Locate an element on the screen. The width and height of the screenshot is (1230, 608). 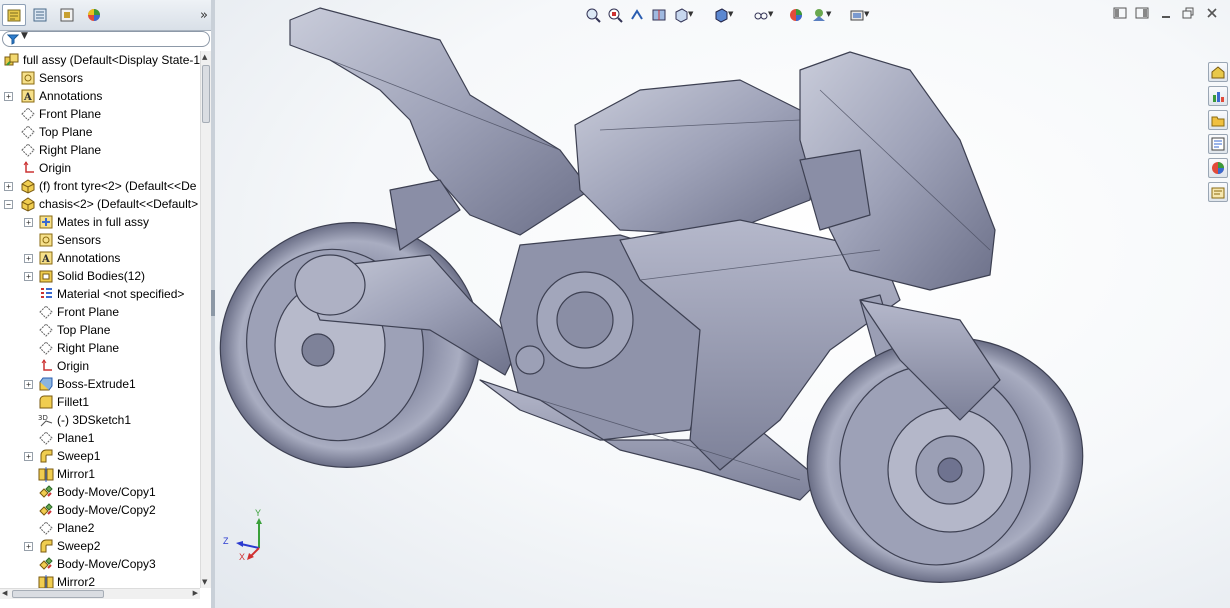
tree-item: + Boss-Extrude1 is located at coordinates (100, 384).